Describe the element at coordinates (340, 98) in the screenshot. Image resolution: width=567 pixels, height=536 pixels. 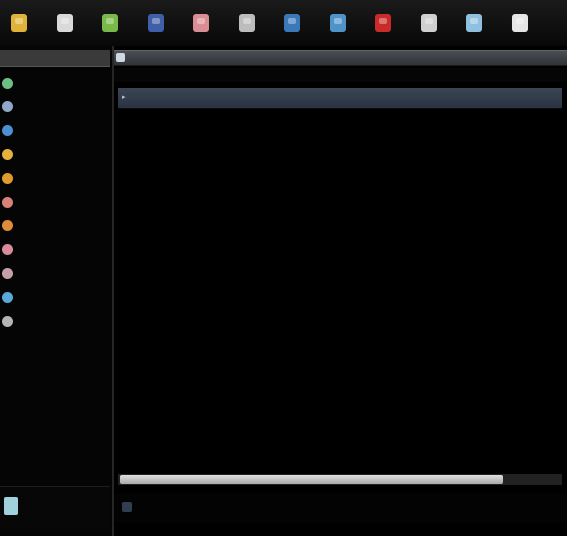
I see `column-headers: ▸` at that location.